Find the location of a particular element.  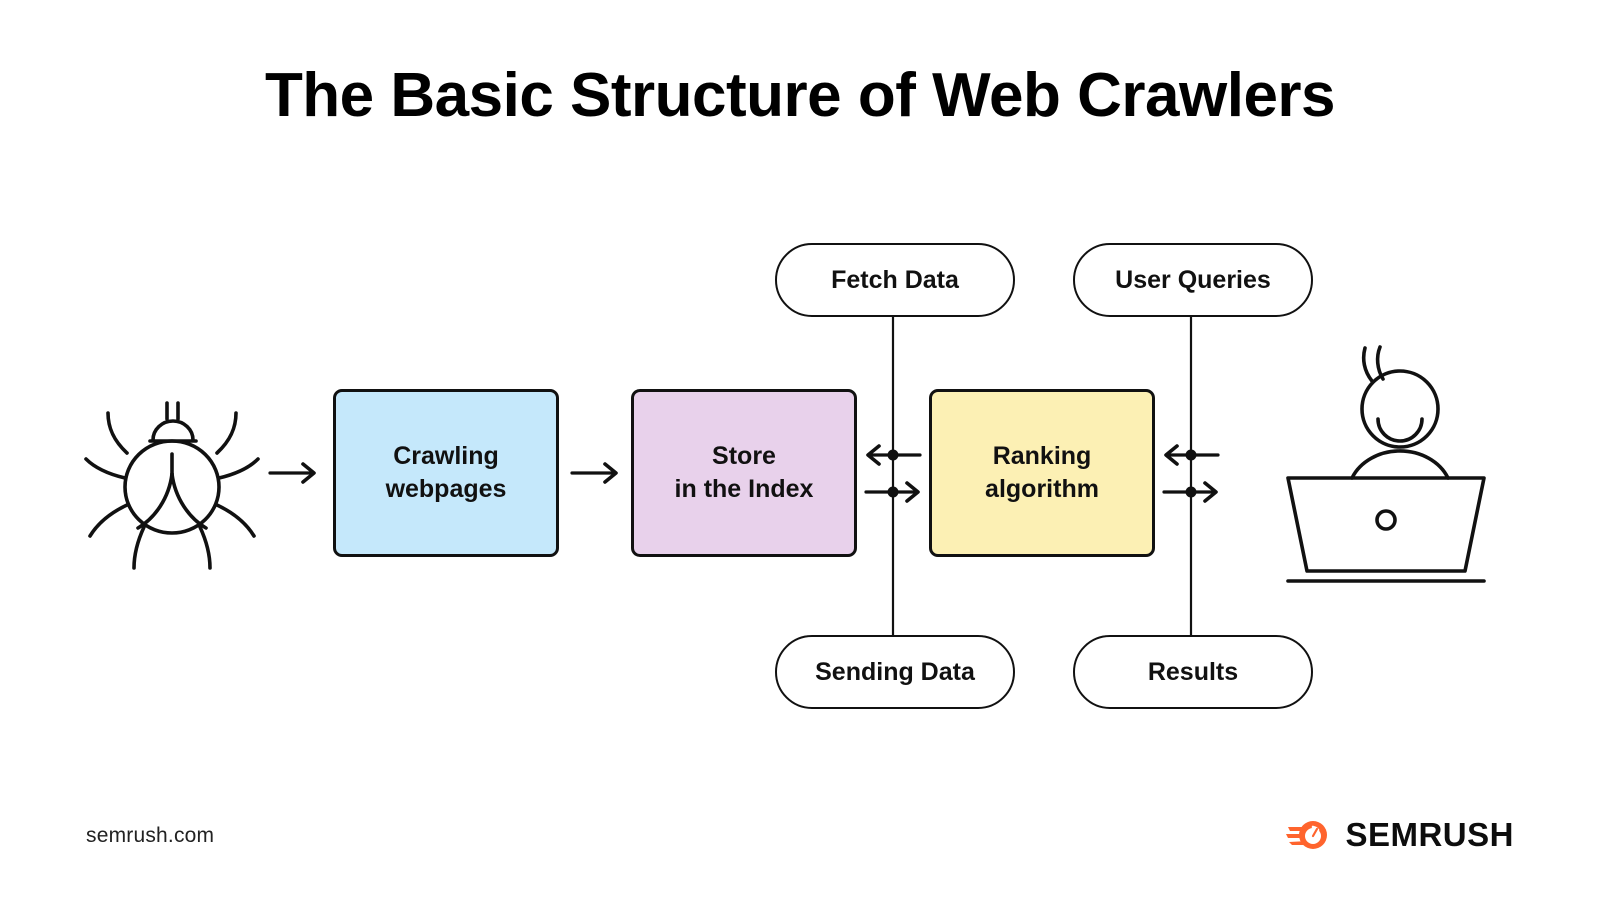

store-line-2: in the Index is located at coordinates (744, 489).